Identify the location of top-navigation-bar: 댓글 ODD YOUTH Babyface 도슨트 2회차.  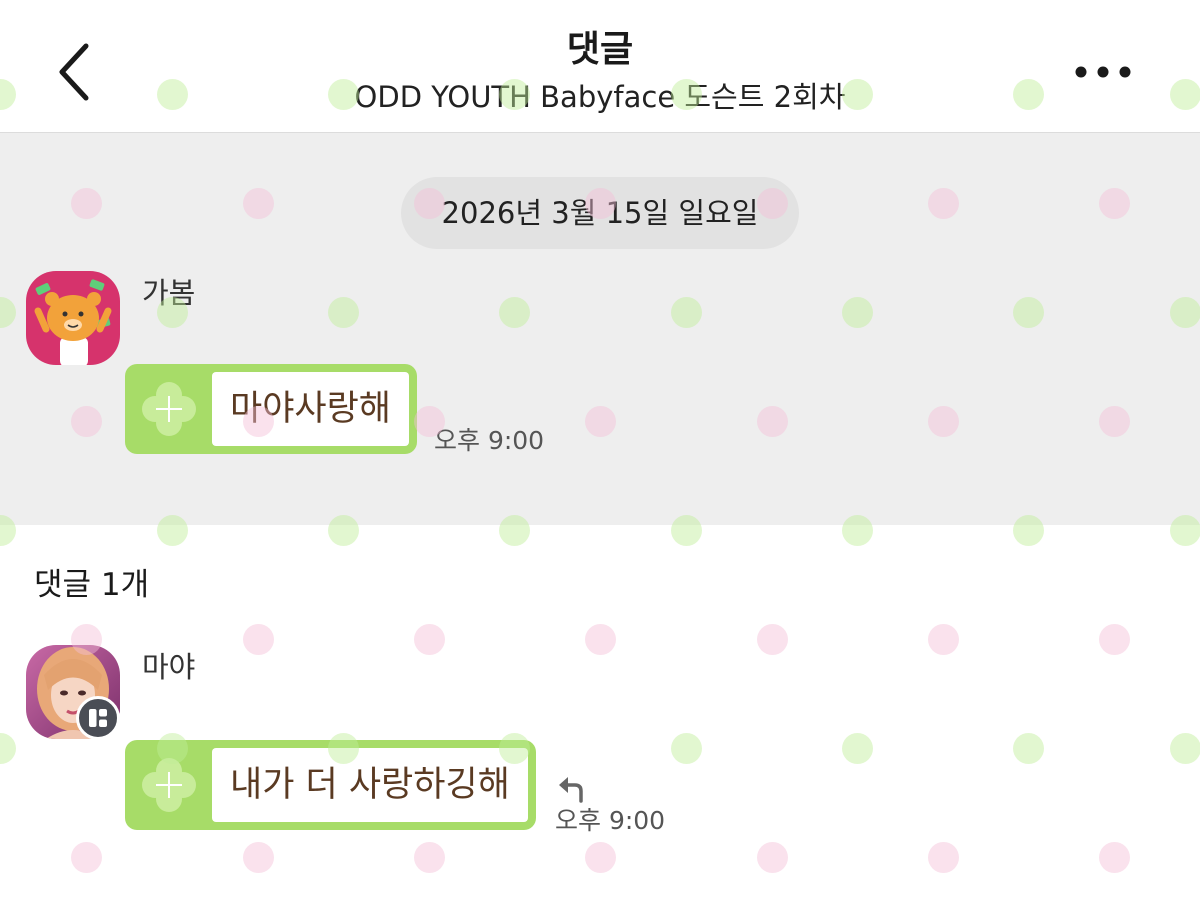
(600, 66).